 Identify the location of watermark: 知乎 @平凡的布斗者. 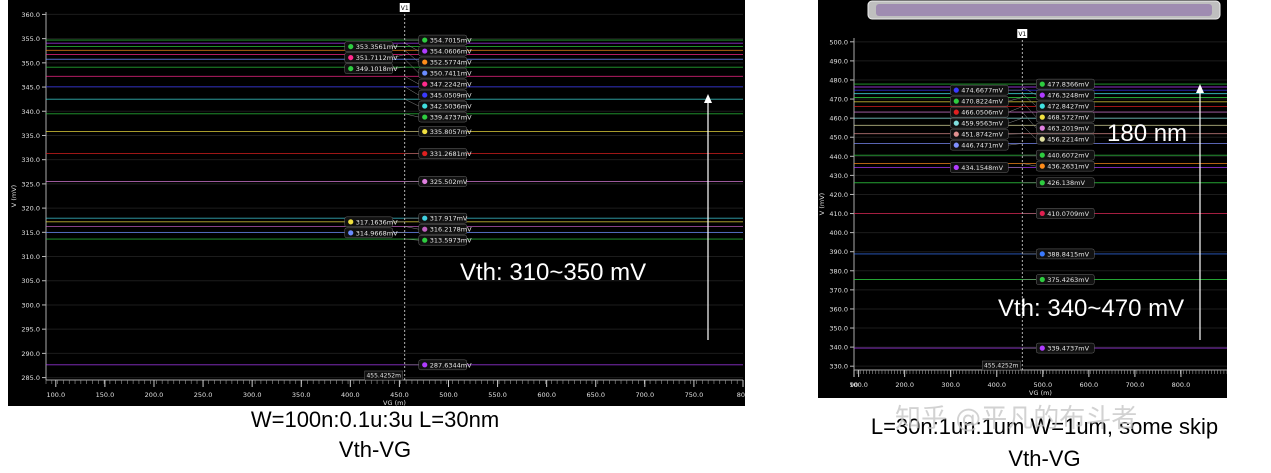
(1016, 419).